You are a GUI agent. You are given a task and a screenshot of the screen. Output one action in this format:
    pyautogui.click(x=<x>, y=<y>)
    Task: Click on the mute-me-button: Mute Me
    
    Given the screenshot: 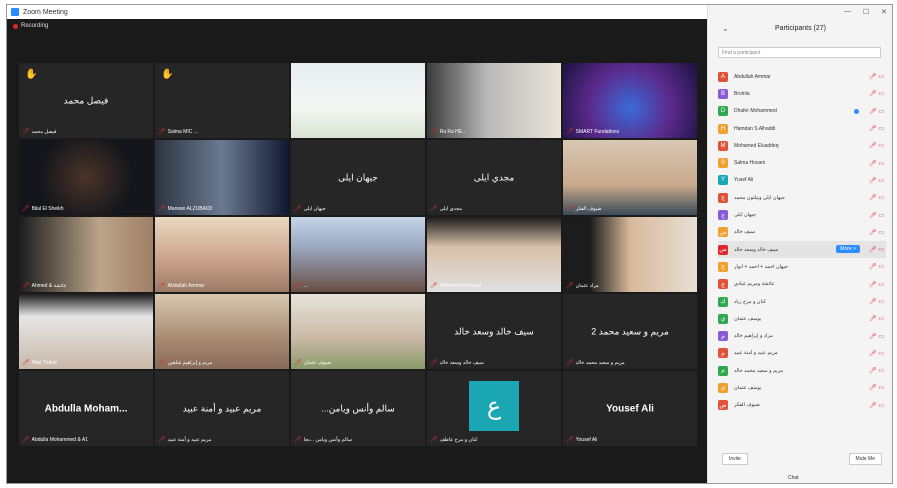 What is the action you would take?
    pyautogui.click(x=865, y=459)
    